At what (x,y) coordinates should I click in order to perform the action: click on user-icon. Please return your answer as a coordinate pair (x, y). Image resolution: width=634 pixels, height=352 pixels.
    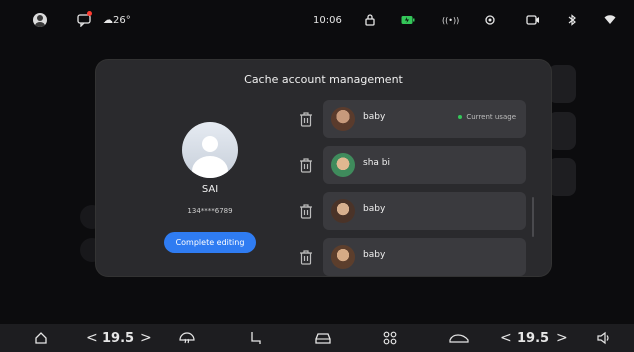
    Looking at the image, I should click on (40, 20).